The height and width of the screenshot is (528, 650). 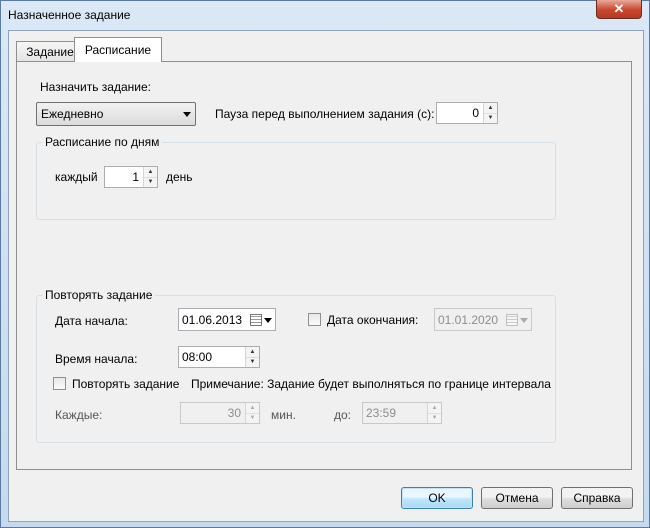 I want to click on every-day-stepper: 1 ▲ ▼, so click(x=131, y=177).